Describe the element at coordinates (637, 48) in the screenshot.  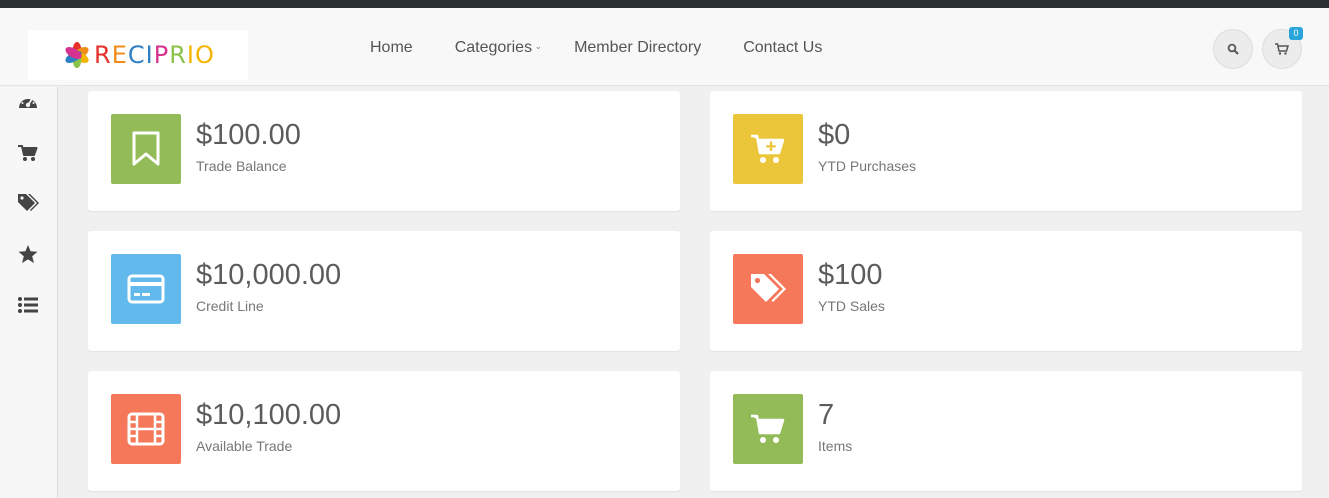
I see `nav-member-directory: Member Directory` at that location.